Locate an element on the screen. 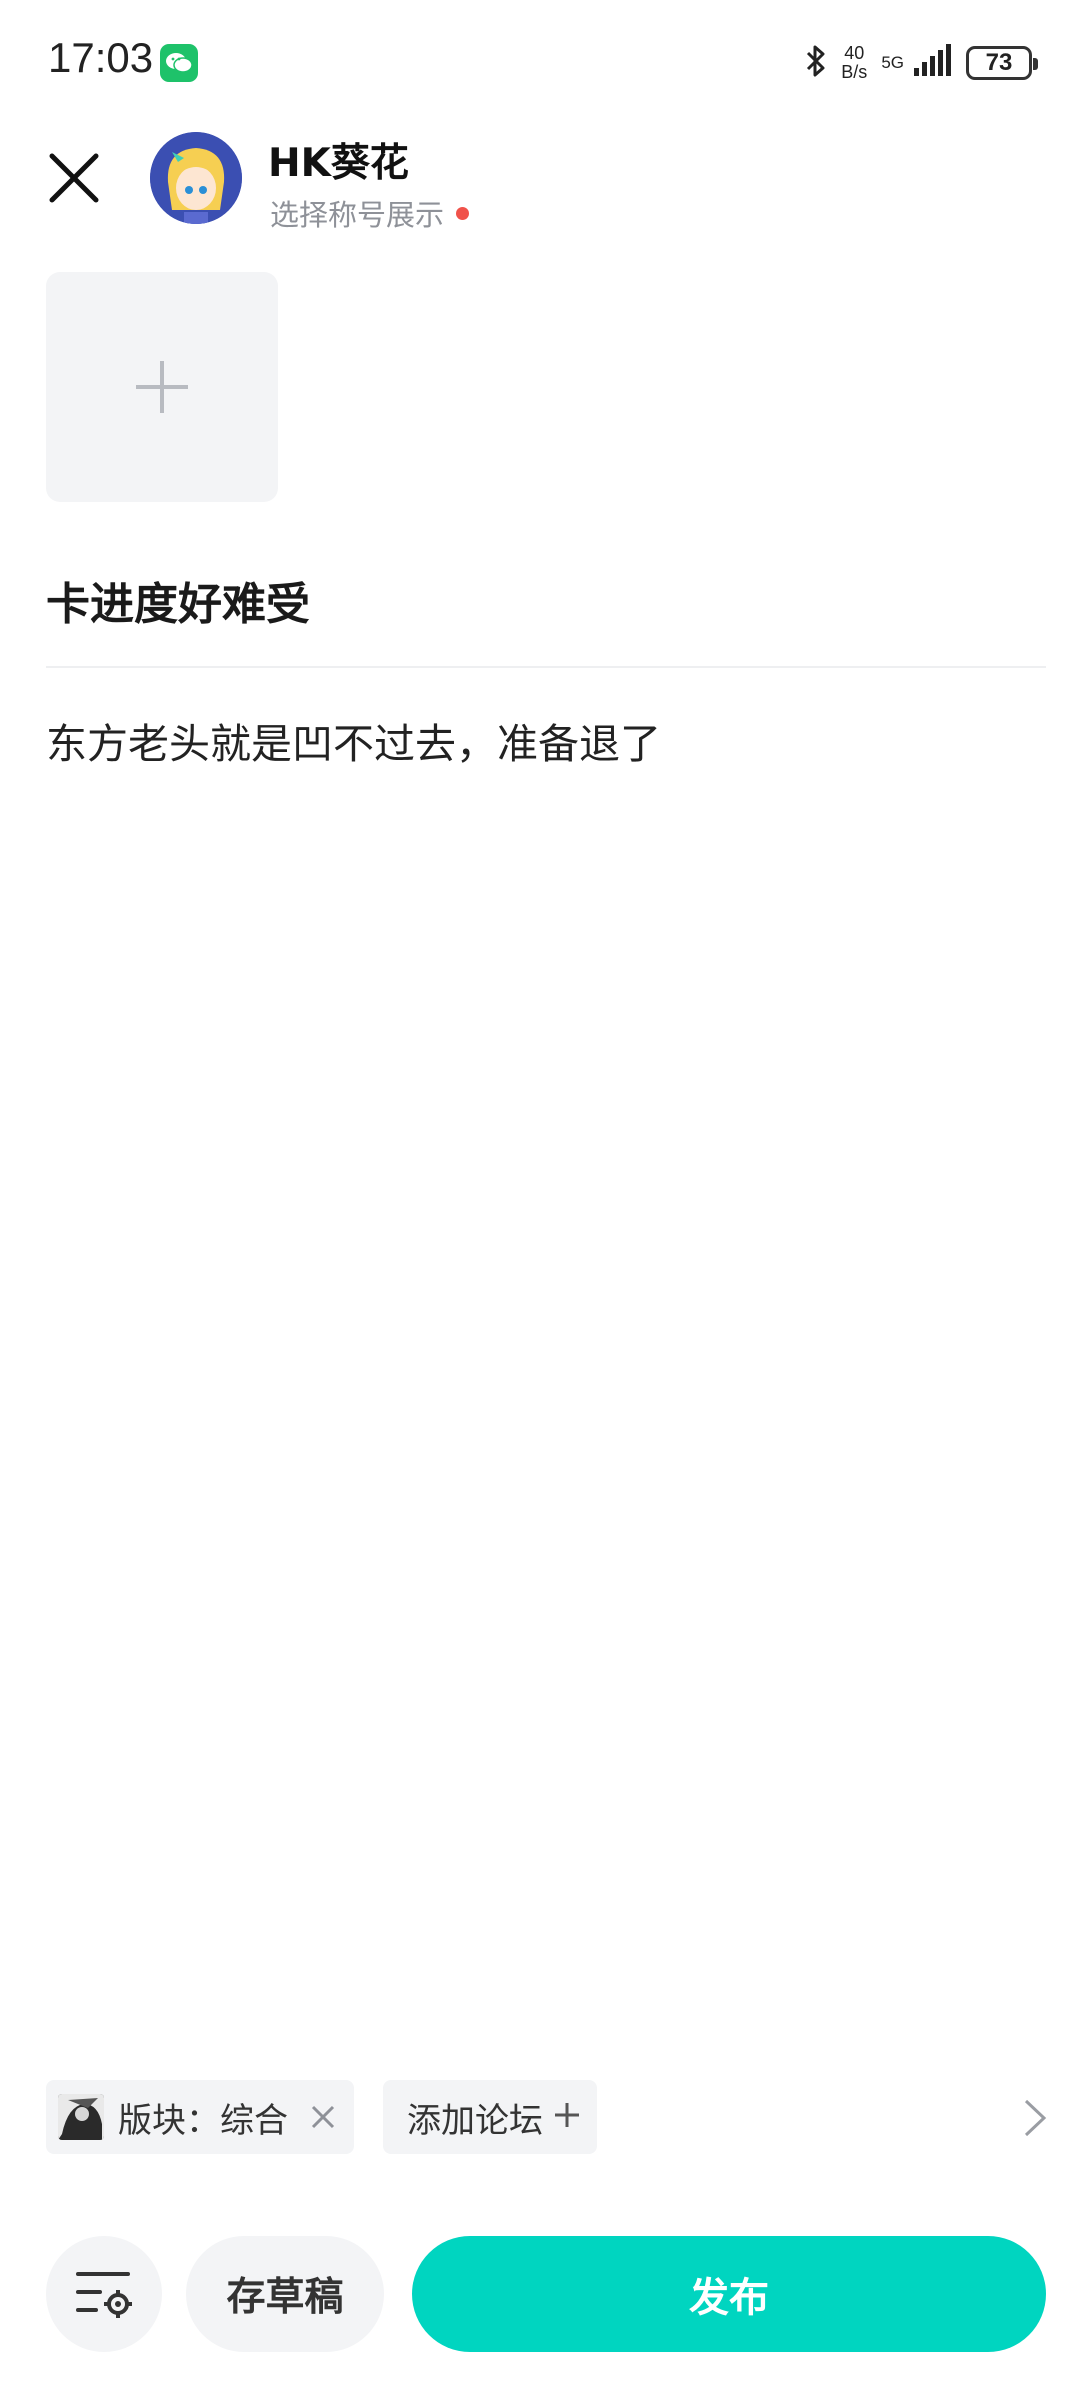 This screenshot has width=1080, height=2382. close-button is located at coordinates (74, 178).